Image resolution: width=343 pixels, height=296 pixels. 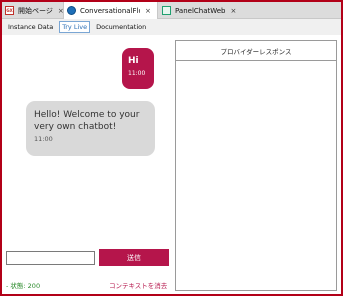 I want to click on tab-label: PanelChatWeb, so click(x=200, y=10).